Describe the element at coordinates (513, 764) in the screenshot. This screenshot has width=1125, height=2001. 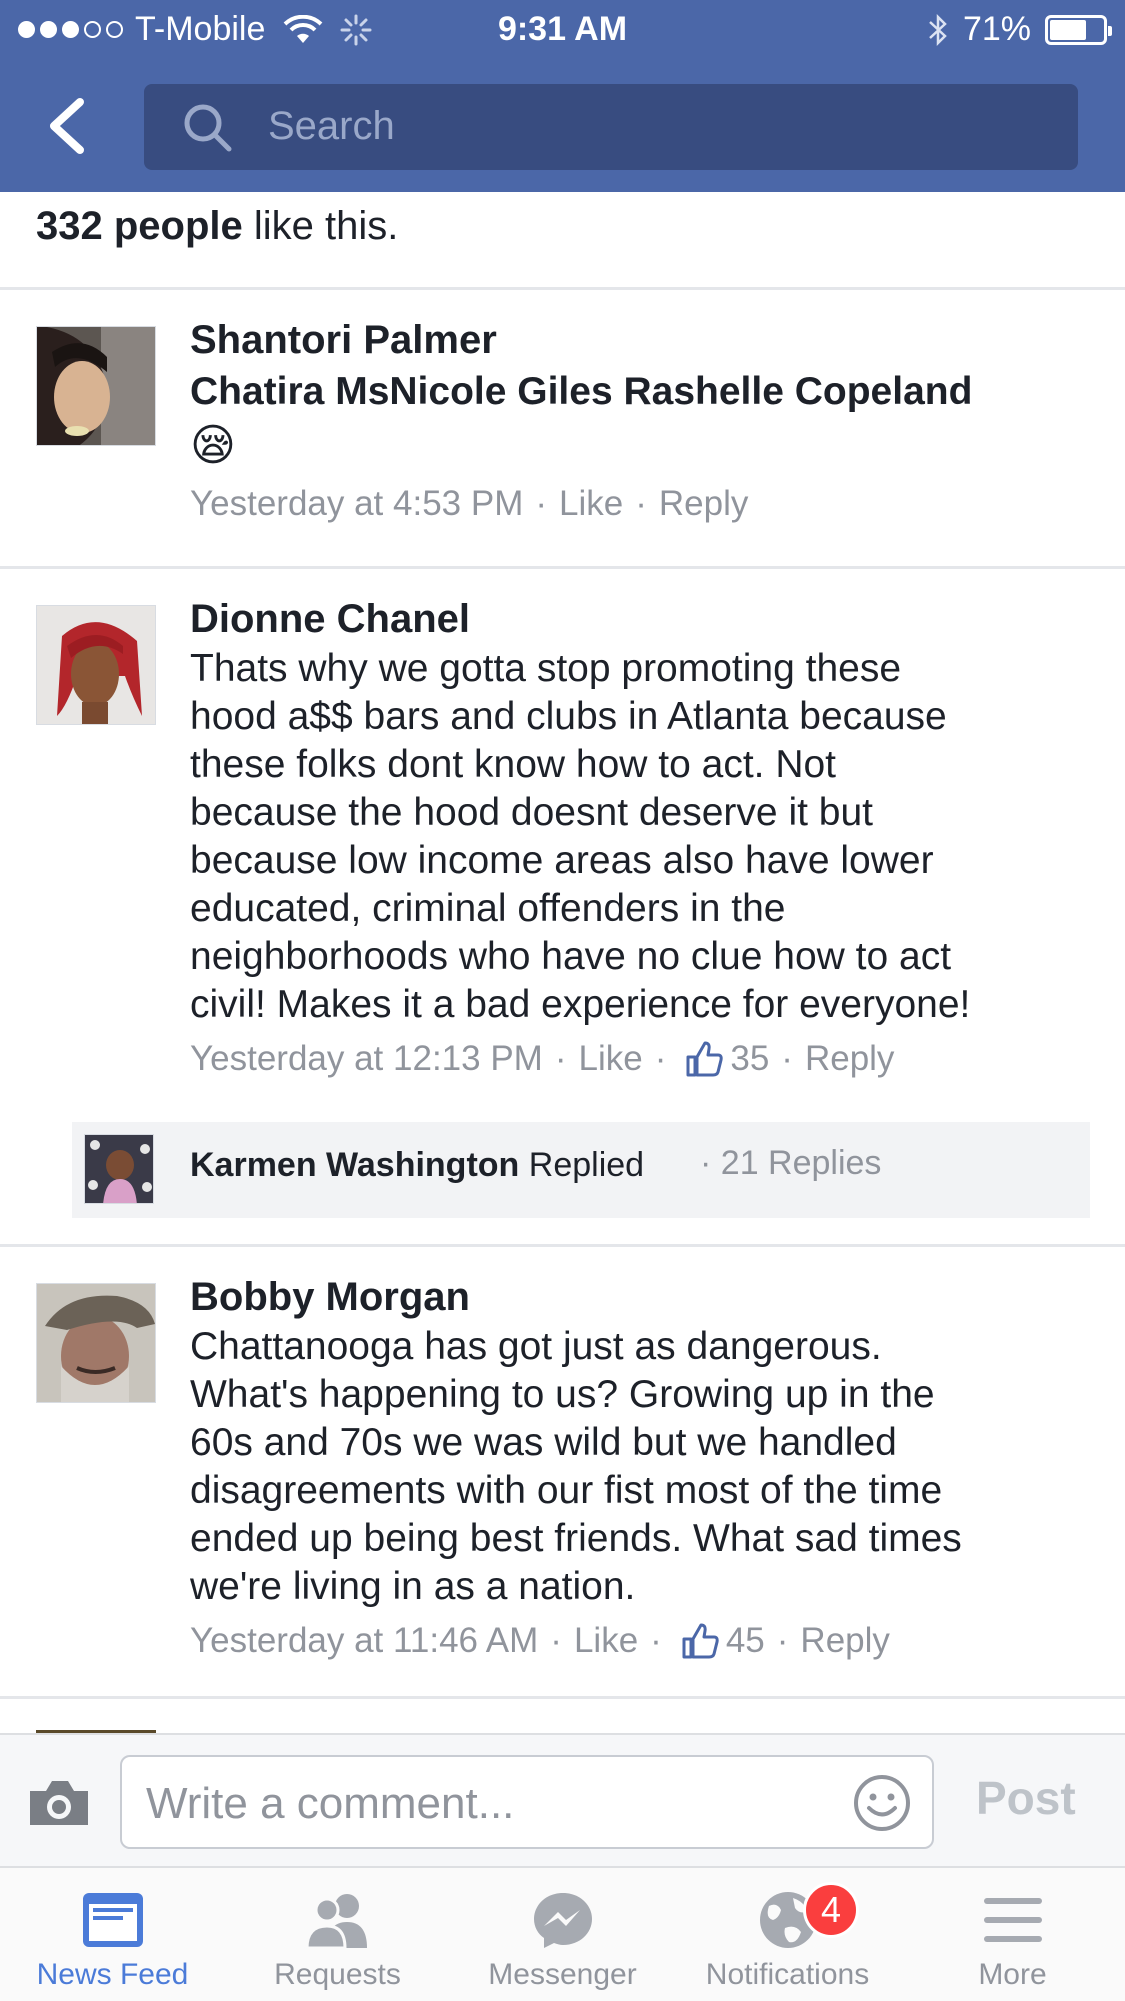
I see `comment-text-line: these folks dont know how to act. Not` at that location.